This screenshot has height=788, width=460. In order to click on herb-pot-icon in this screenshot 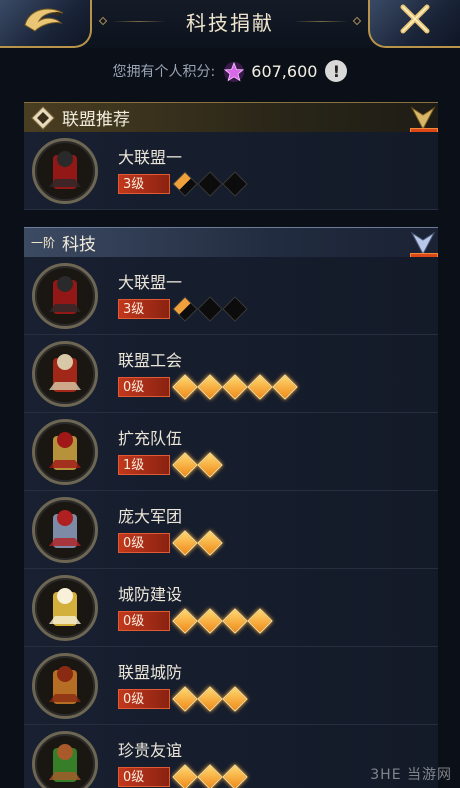, I will do `click(65, 759)`.